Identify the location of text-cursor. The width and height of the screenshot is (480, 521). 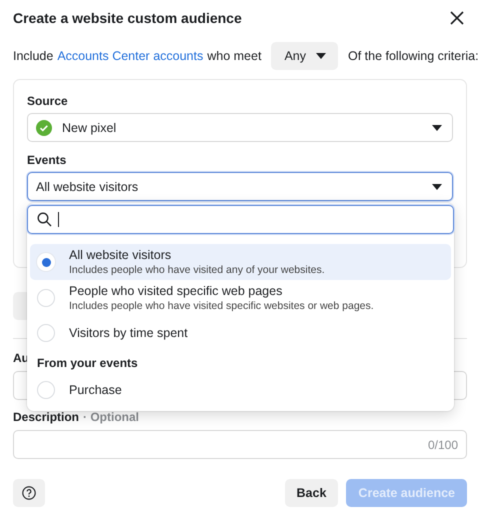
(58, 219).